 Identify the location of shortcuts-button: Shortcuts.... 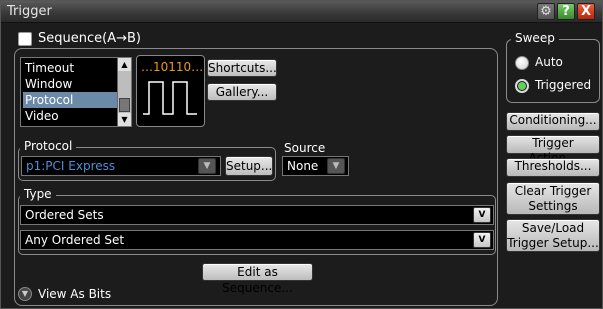
(242, 68).